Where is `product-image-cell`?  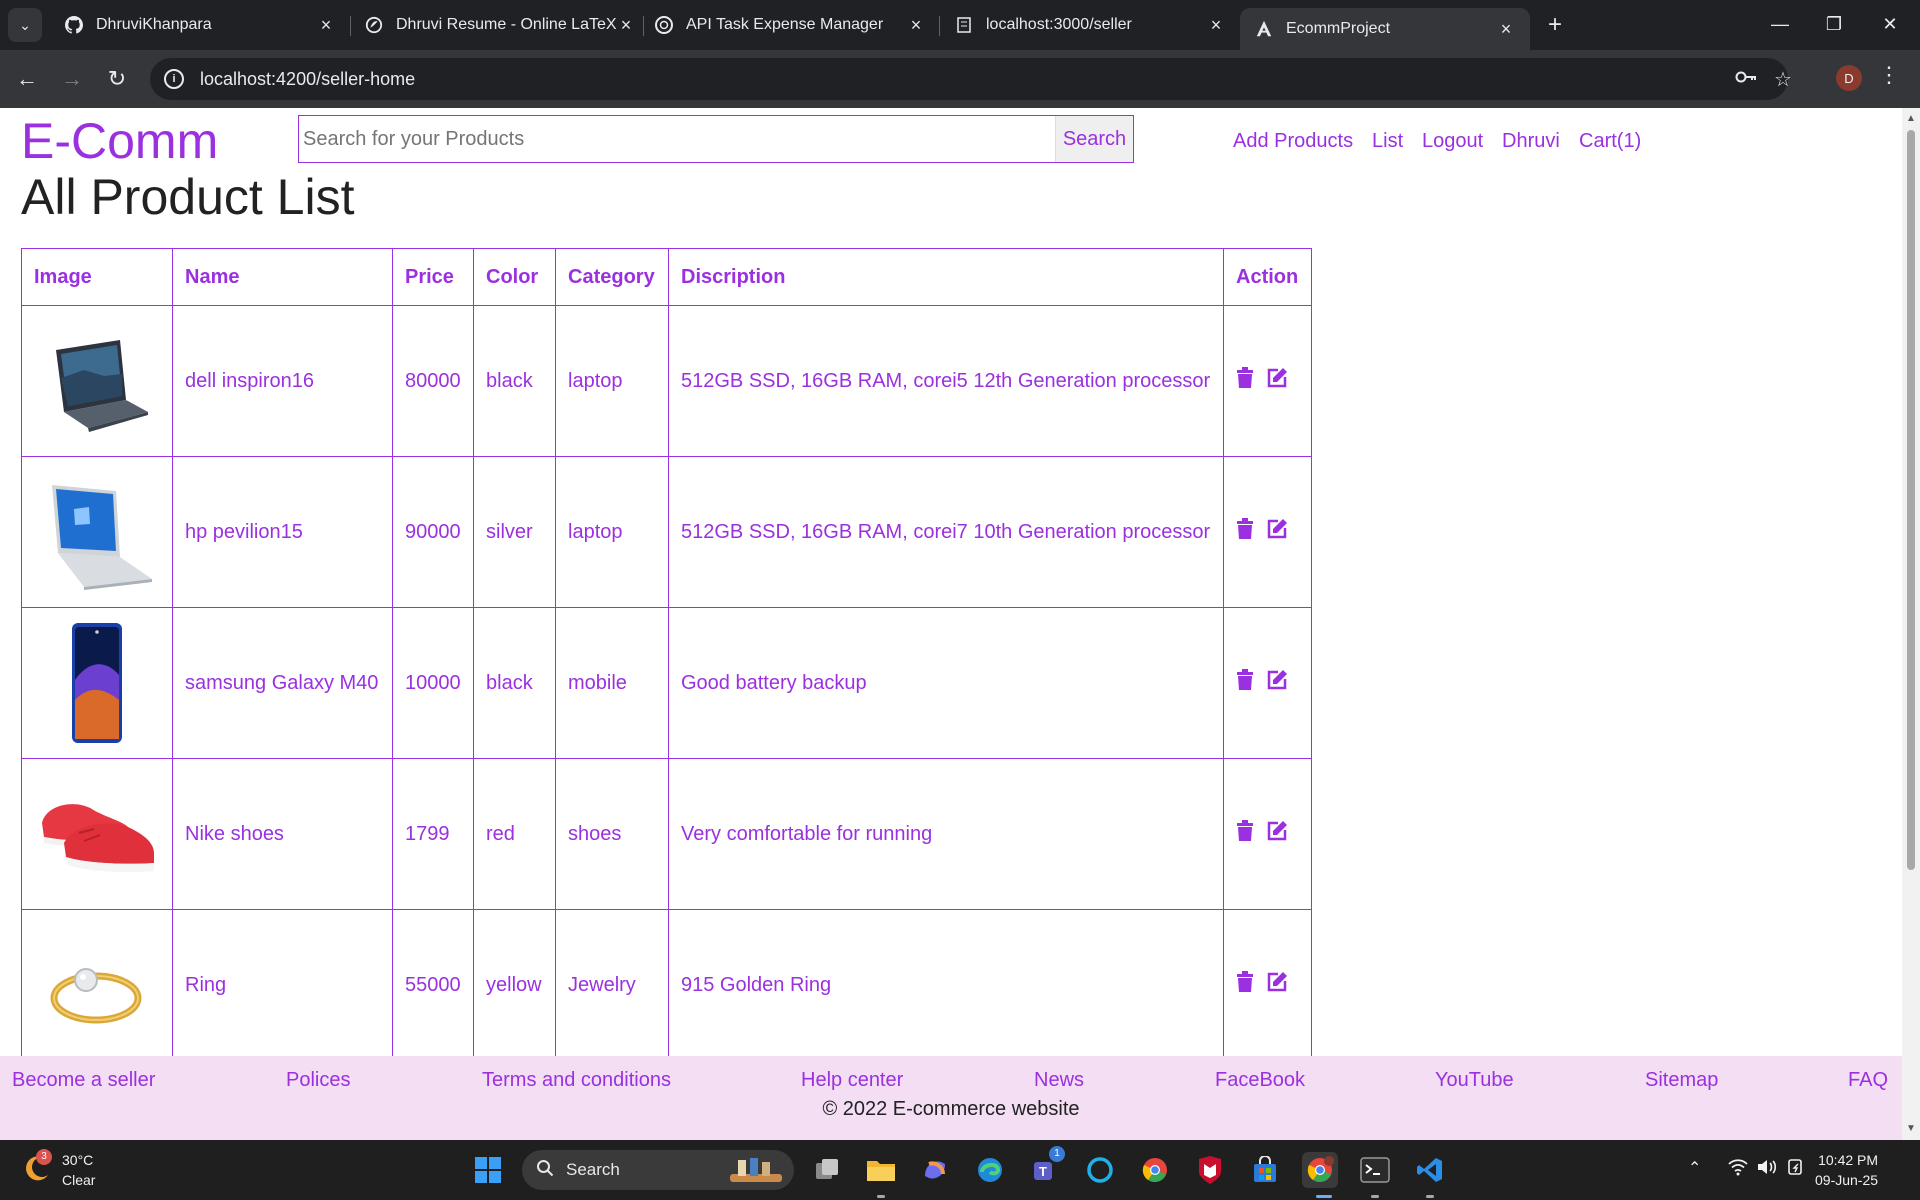 product-image-cell is located at coordinates (97, 834).